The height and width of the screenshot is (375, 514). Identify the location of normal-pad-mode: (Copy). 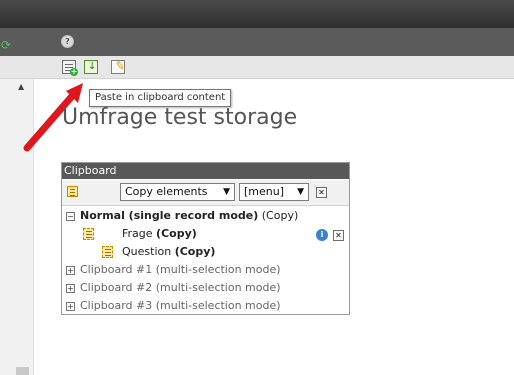
(280, 215).